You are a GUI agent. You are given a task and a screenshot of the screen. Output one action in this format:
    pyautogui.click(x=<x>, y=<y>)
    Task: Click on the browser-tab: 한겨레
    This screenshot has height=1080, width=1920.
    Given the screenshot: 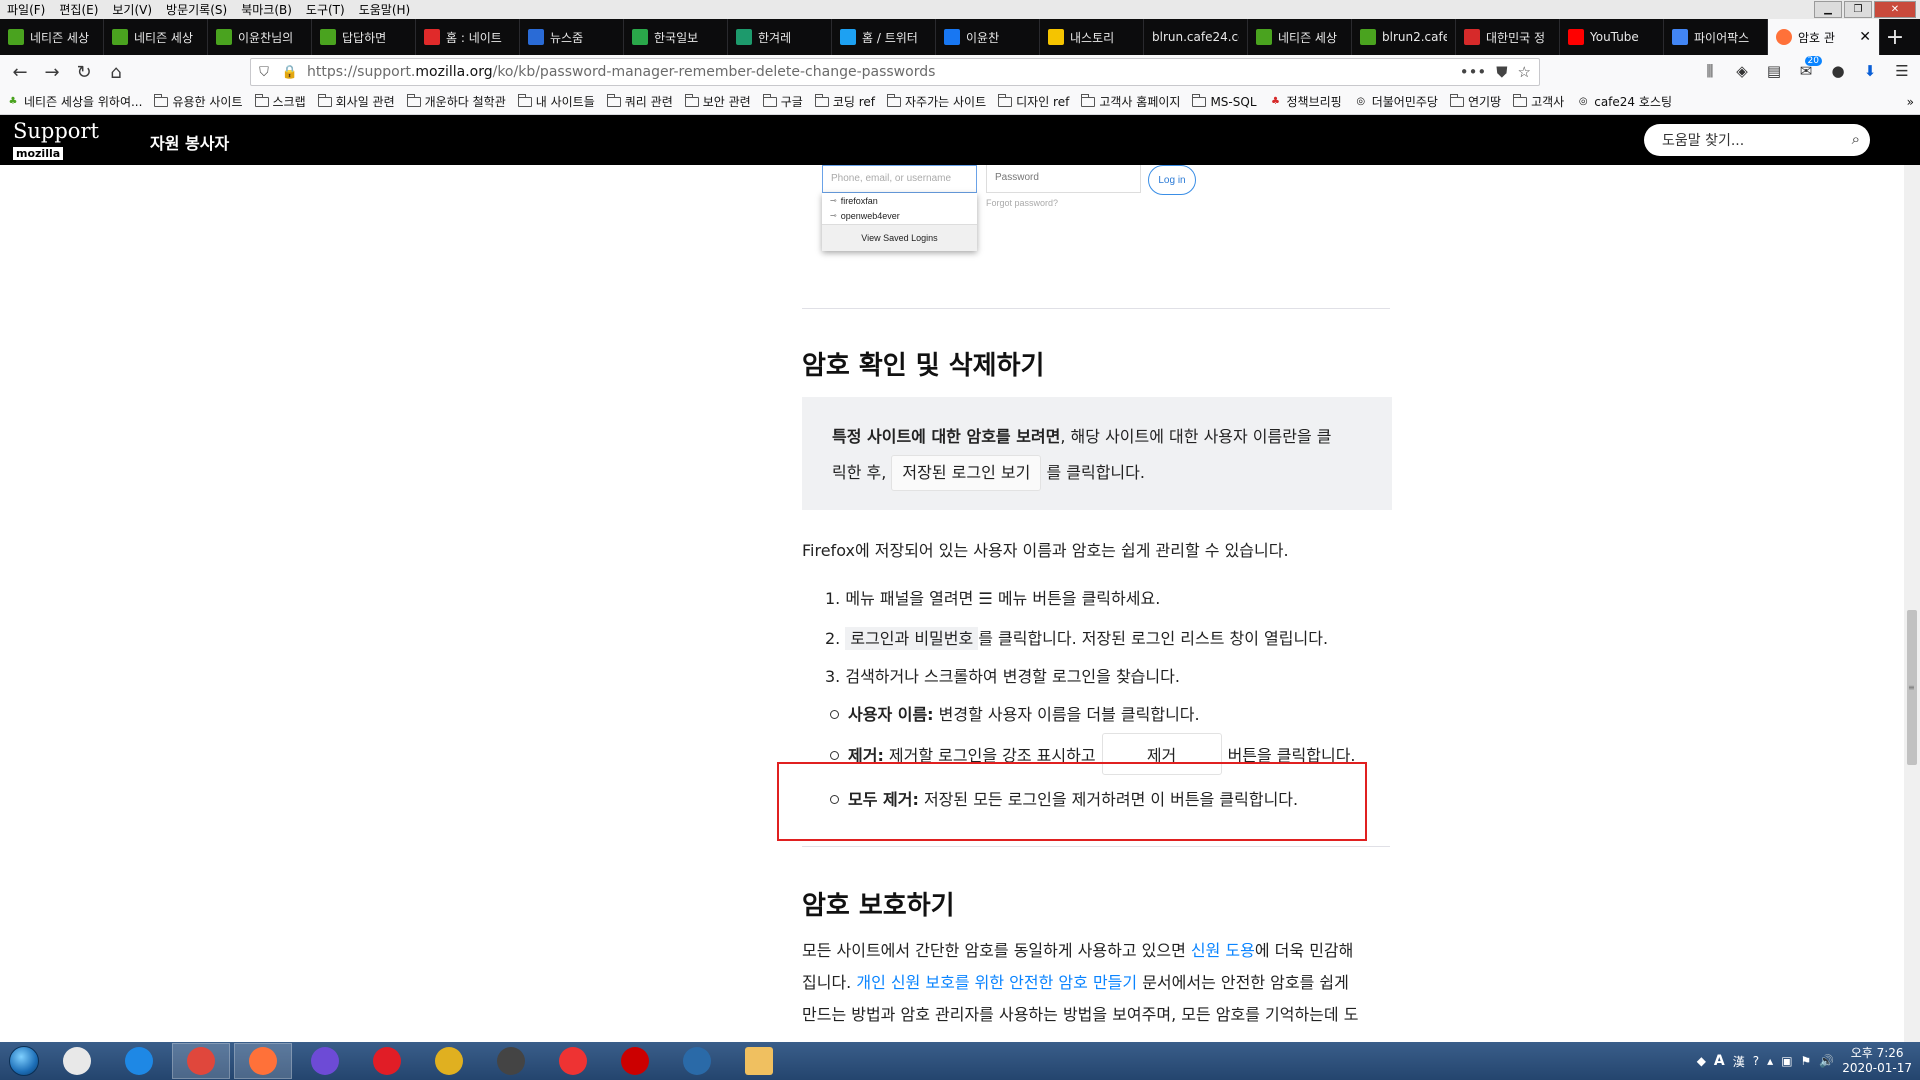 What is the action you would take?
    pyautogui.click(x=780, y=37)
    